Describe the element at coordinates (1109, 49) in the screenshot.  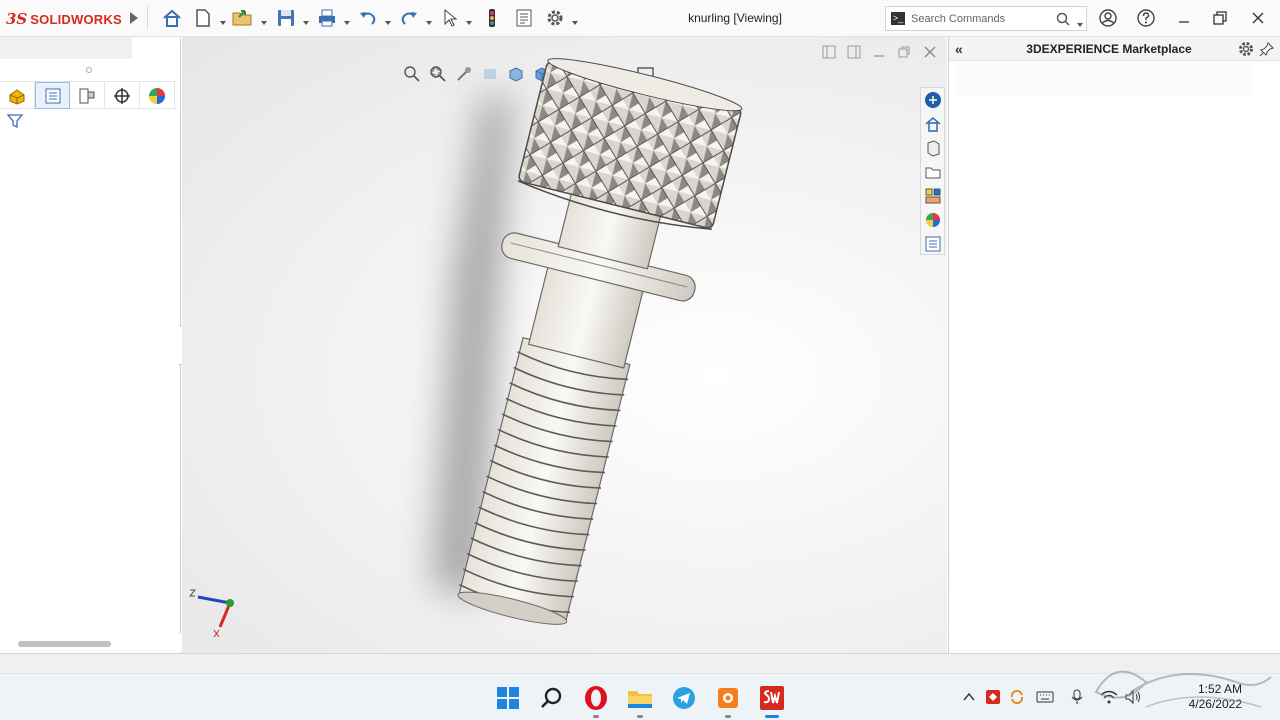
I see `task-pane-title: 3DEXPERIENCE Marketplace` at that location.